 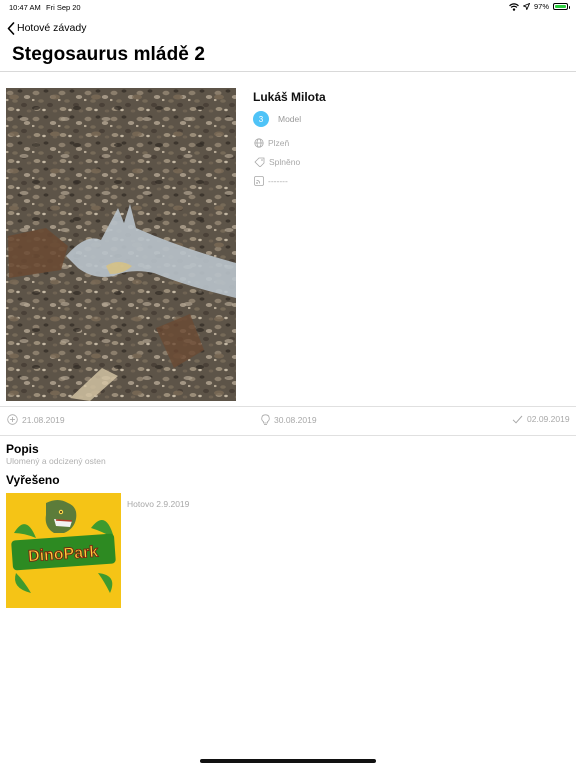 What do you see at coordinates (56, 461) in the screenshot?
I see `description-text: Ulomený a odcizený osten` at bounding box center [56, 461].